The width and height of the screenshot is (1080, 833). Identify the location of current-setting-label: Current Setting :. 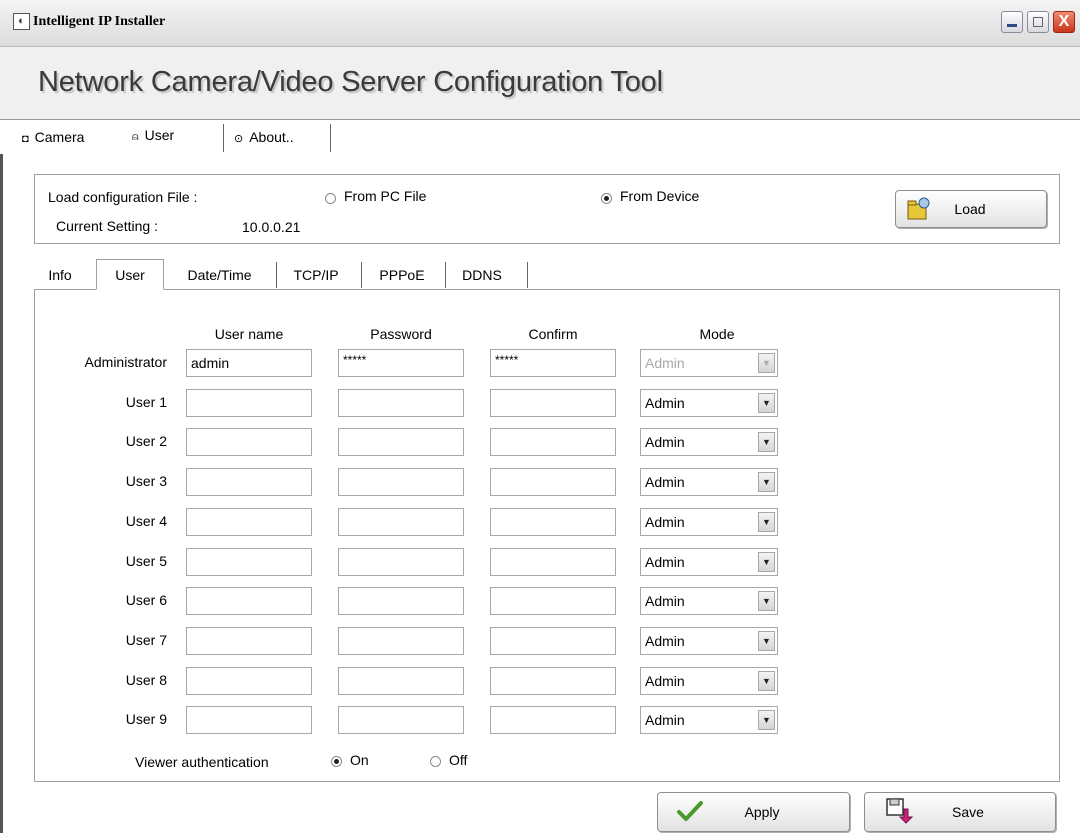
(107, 226).